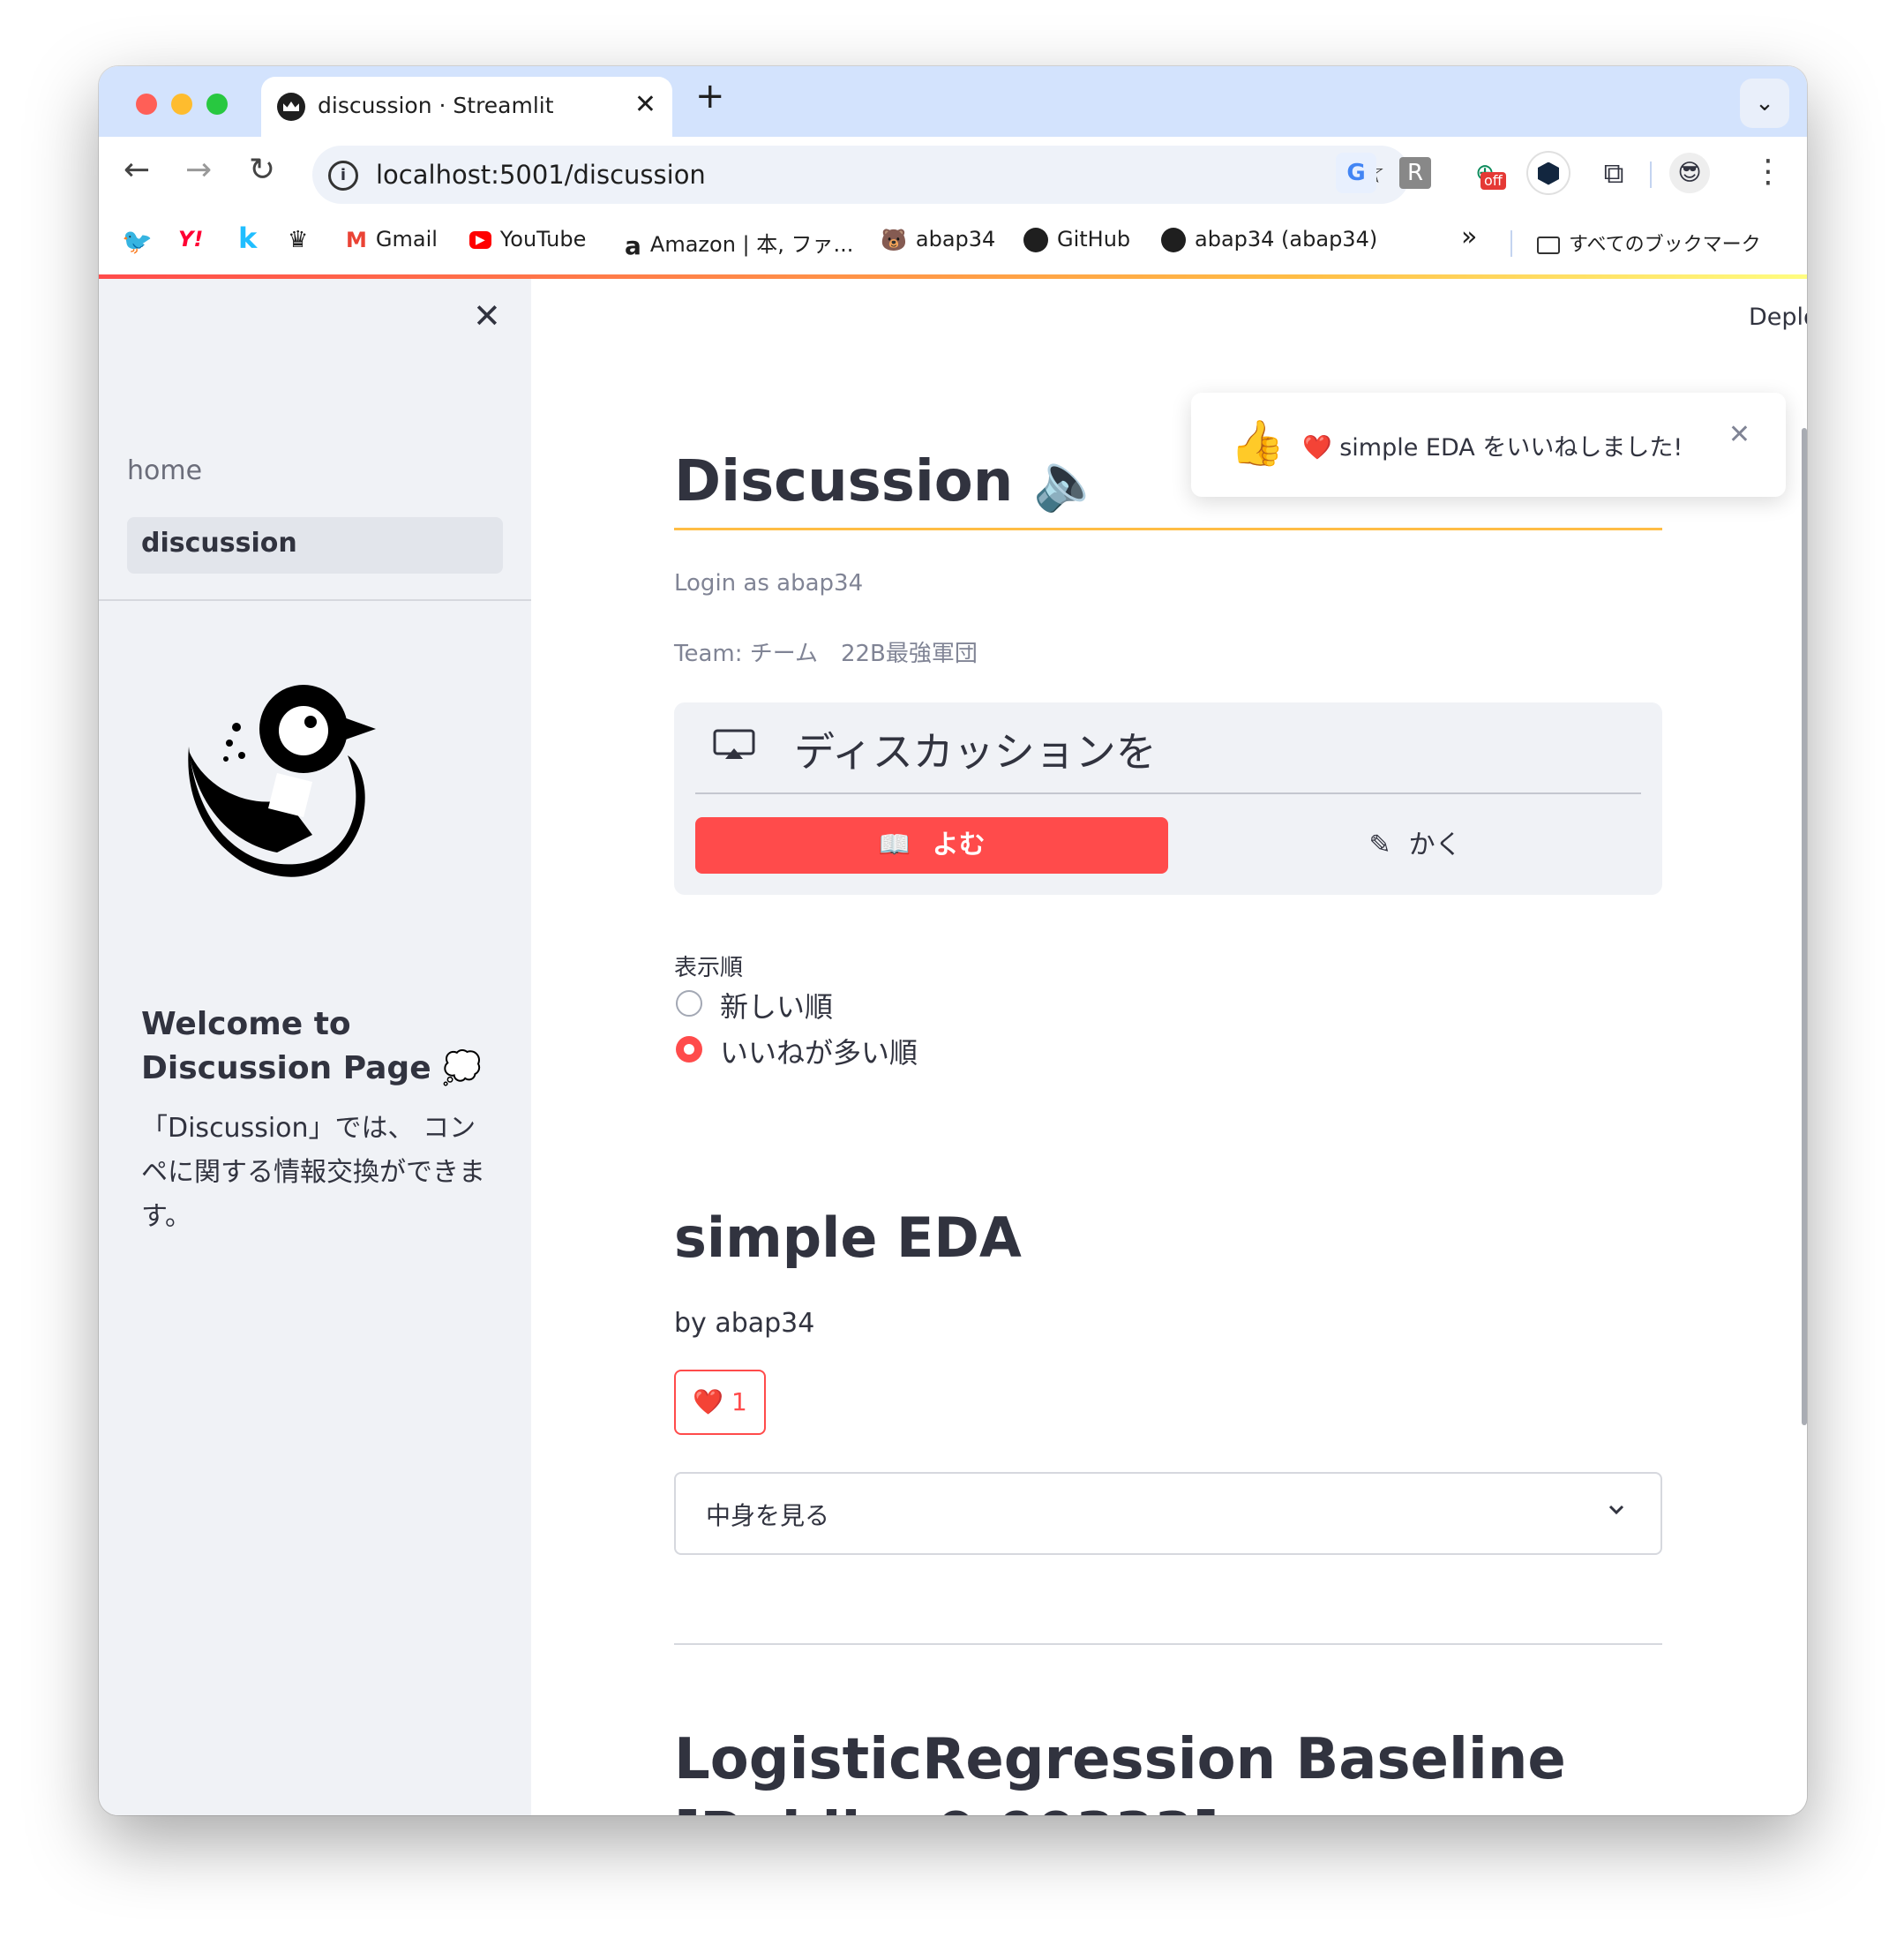 The image size is (1904, 1945). What do you see at coordinates (777, 1007) in the screenshot?
I see `radio-option-label: 新しい順` at bounding box center [777, 1007].